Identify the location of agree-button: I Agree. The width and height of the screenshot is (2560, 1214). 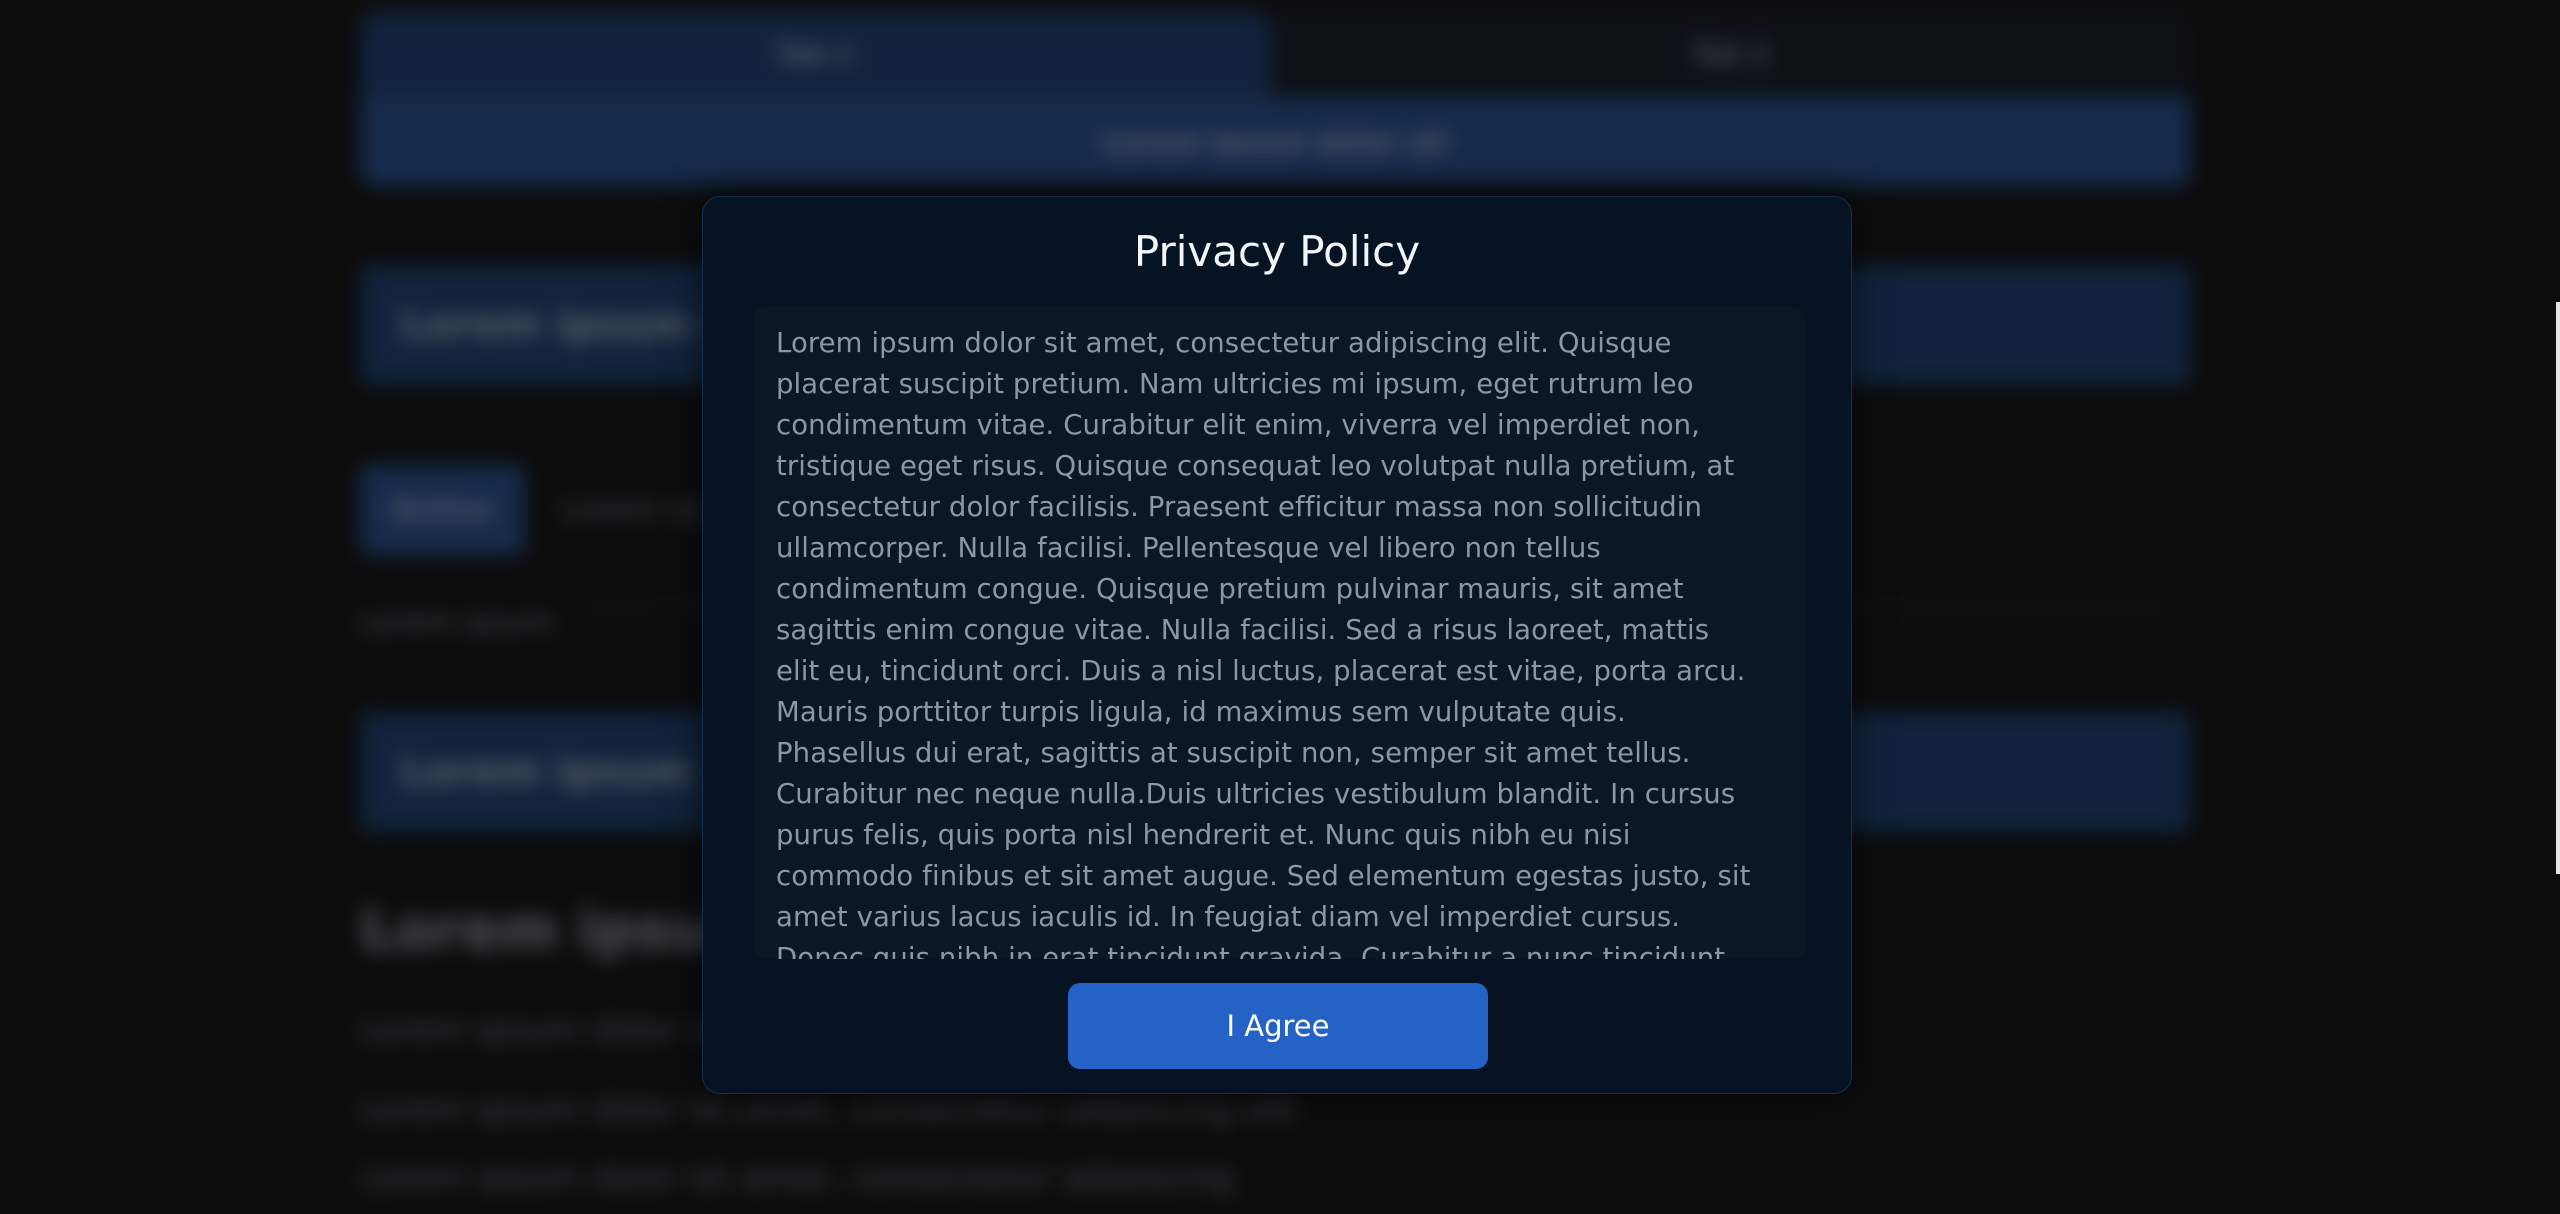
(1278, 1026).